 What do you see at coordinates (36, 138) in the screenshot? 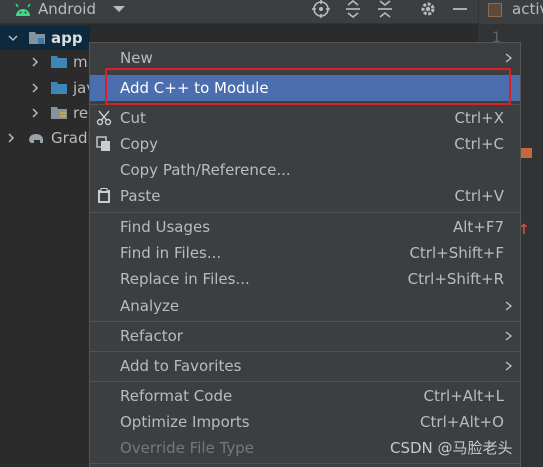
I see `gradle-elephant-icon` at bounding box center [36, 138].